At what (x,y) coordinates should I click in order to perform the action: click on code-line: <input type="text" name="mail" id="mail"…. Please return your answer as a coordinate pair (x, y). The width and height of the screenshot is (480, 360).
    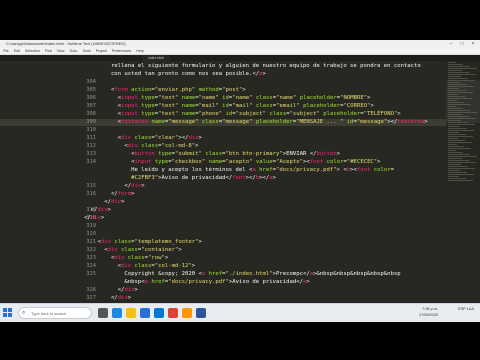
    Looking at the image, I should click on (282, 106).